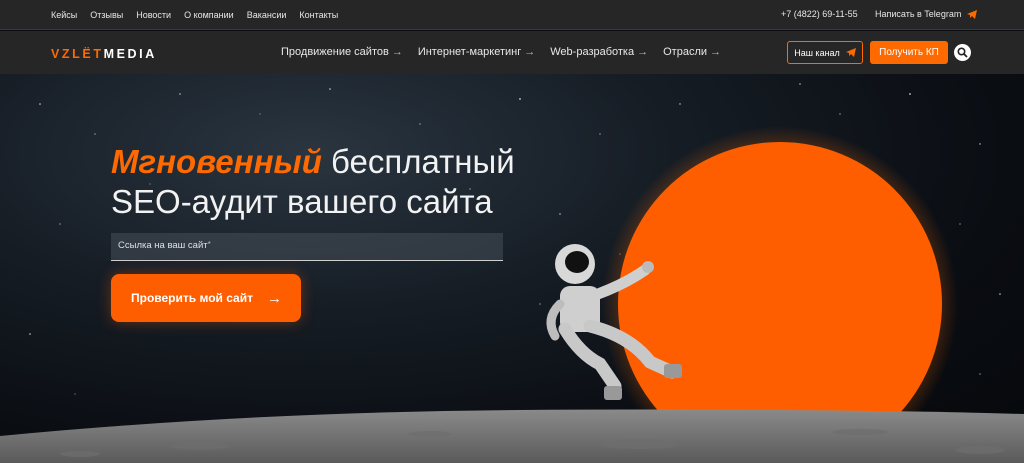  Describe the element at coordinates (817, 52) in the screenshot. I see `channel-button-label: Наш канал` at that location.